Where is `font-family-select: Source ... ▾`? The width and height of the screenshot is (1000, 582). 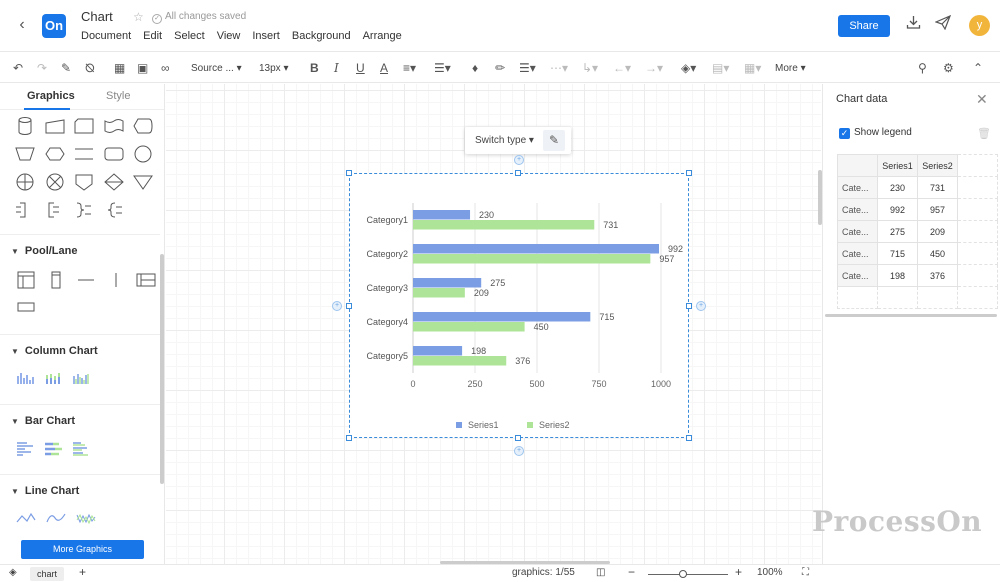 font-family-select: Source ... ▾ is located at coordinates (216, 69).